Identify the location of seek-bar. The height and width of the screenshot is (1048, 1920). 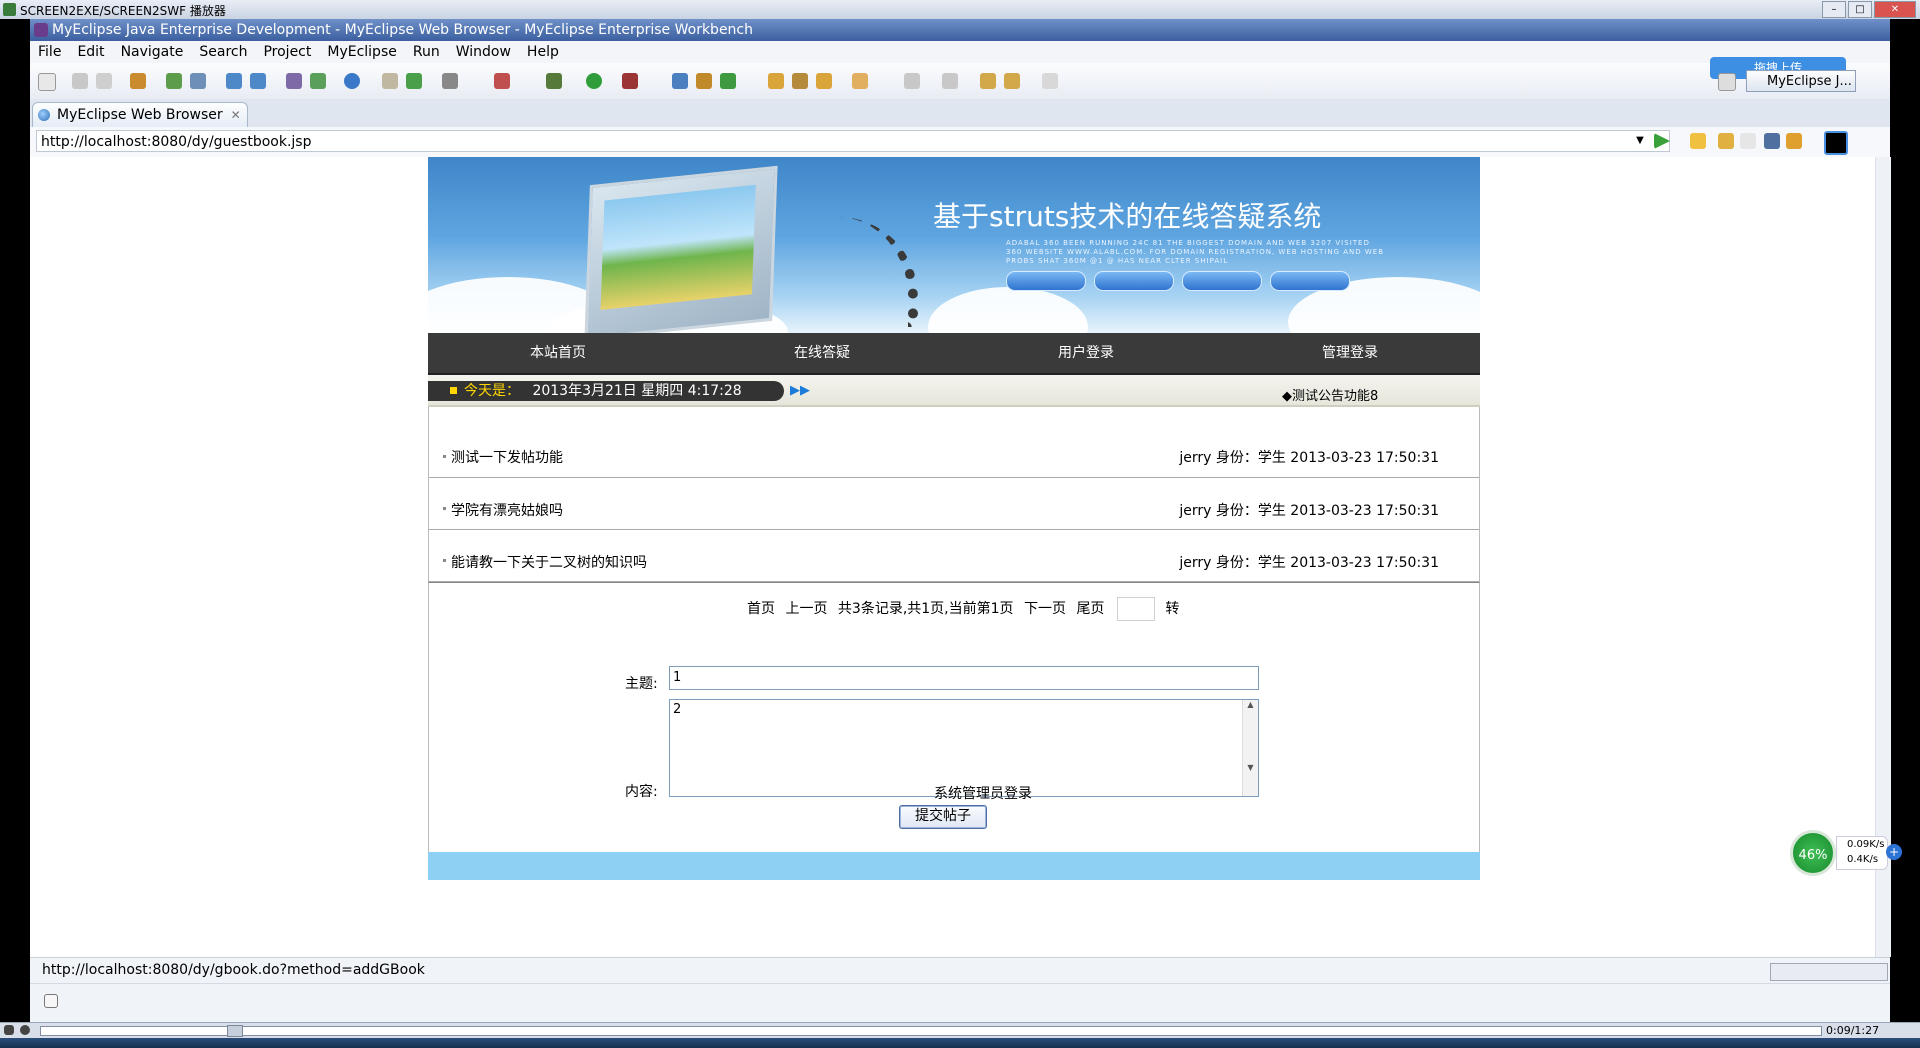
(931, 1031).